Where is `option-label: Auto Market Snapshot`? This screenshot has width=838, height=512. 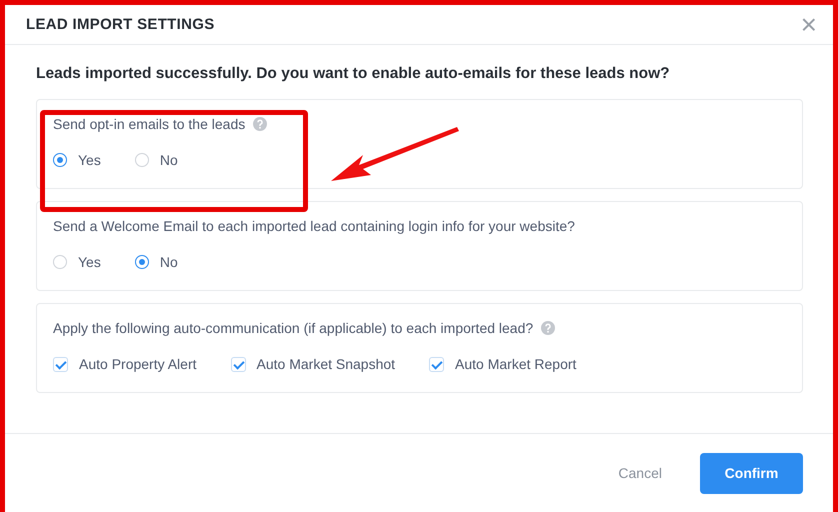
option-label: Auto Market Snapshot is located at coordinates (326, 364).